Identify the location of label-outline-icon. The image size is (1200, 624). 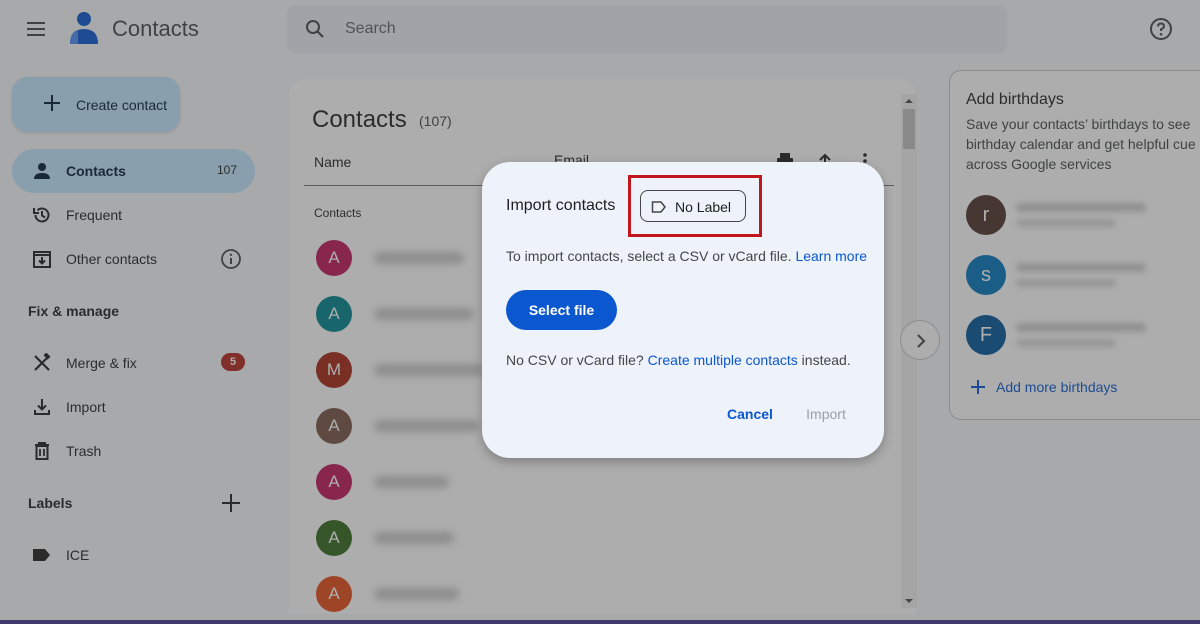
(658, 207).